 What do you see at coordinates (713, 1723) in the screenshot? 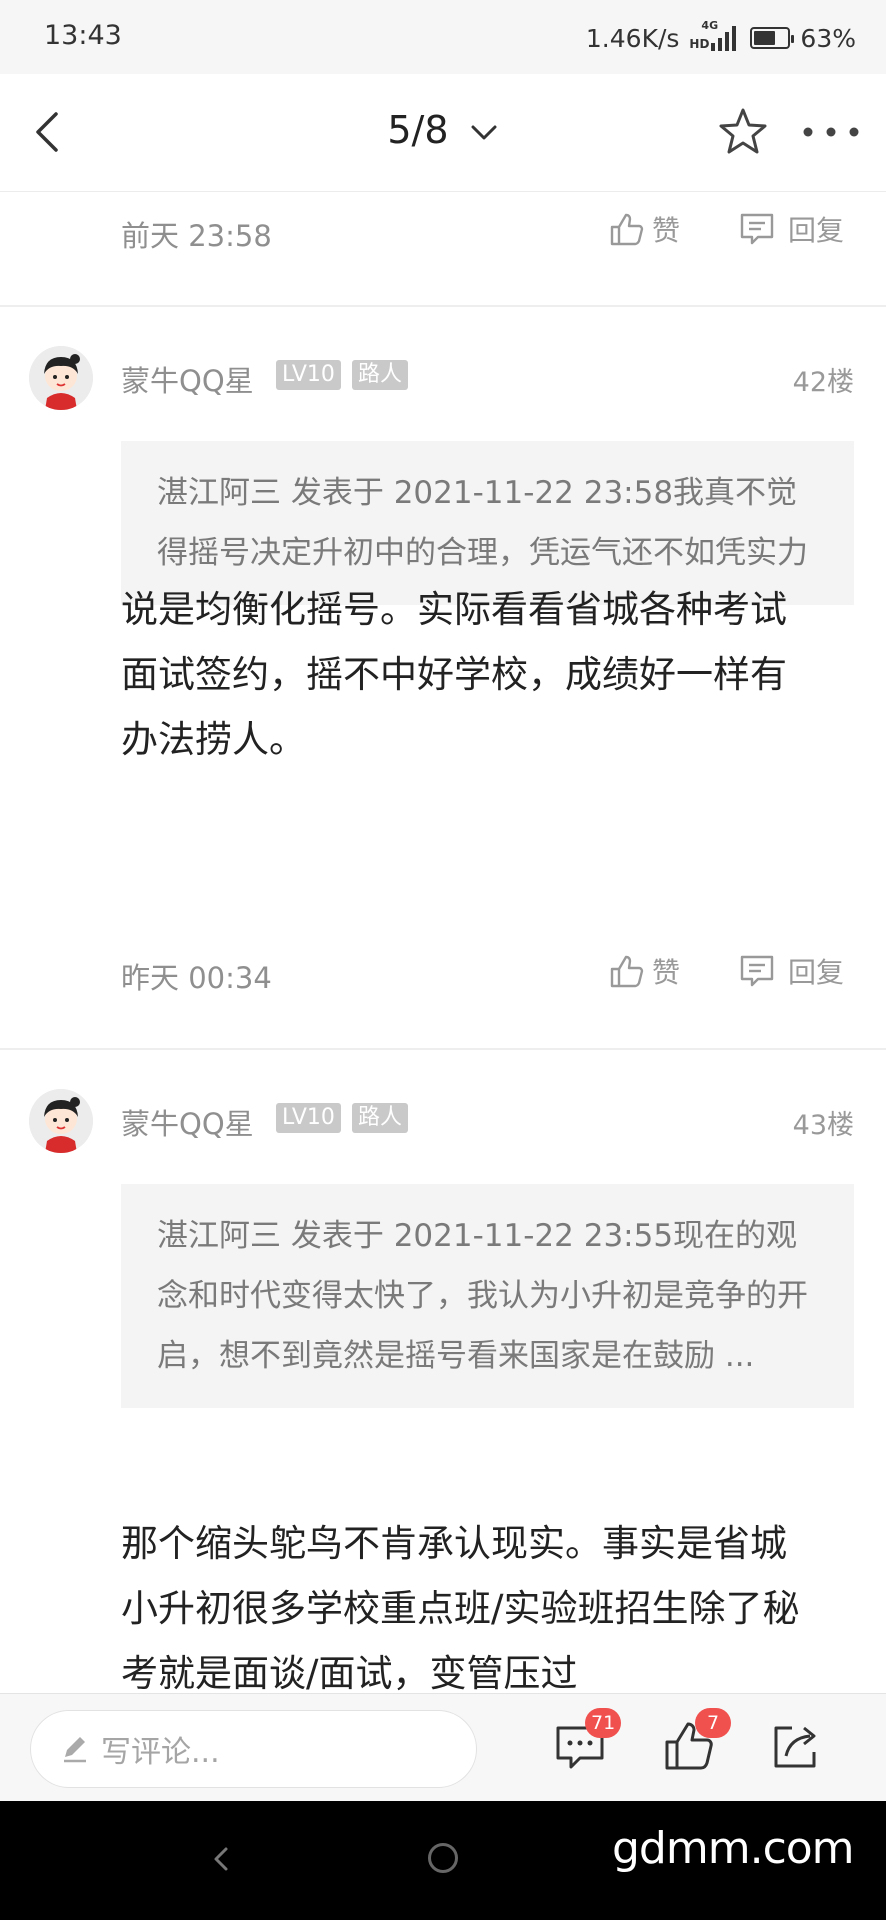
I see `likes-count-badge: 7` at bounding box center [713, 1723].